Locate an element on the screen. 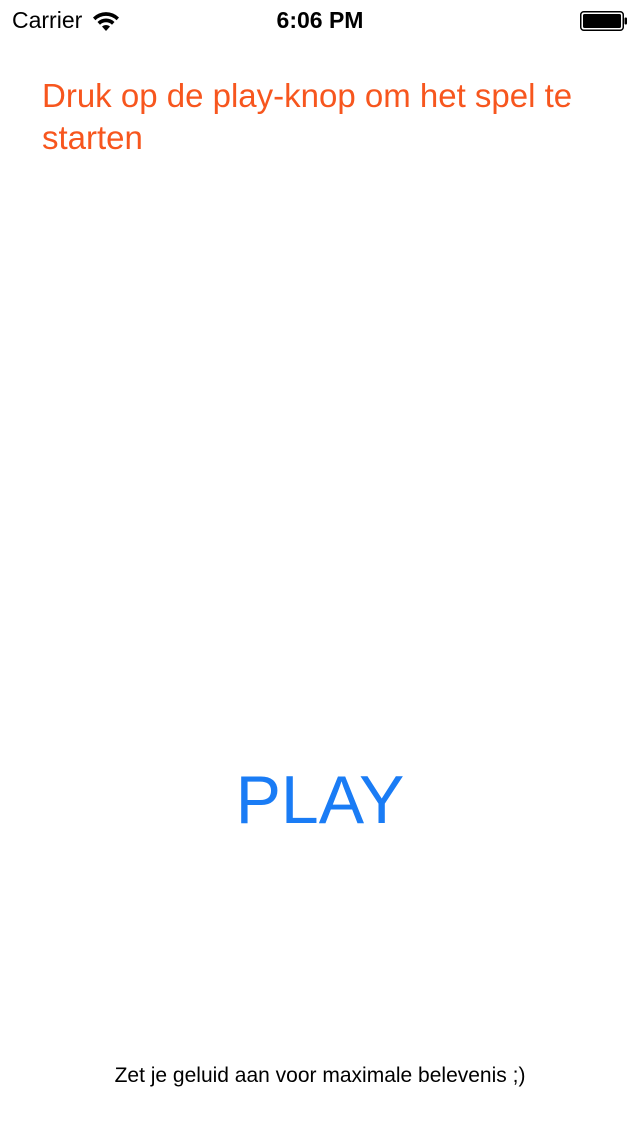 The height and width of the screenshot is (1136, 640). status-bar: Carrier 6:06 PM is located at coordinates (320, 20).